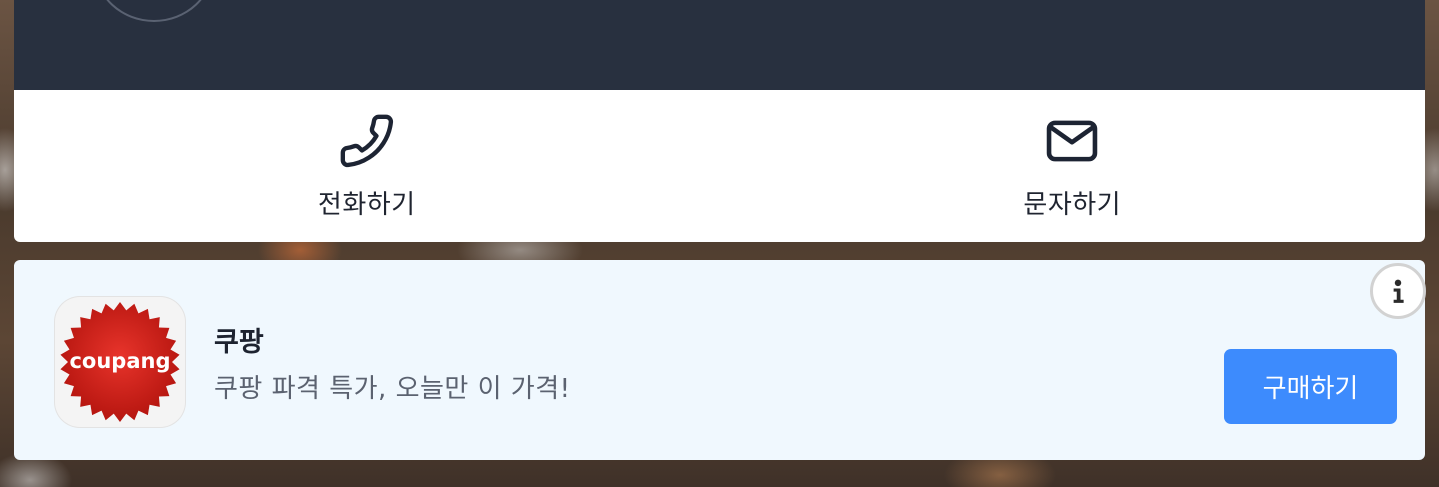  What do you see at coordinates (366, 141) in the screenshot?
I see `phone-icon` at bounding box center [366, 141].